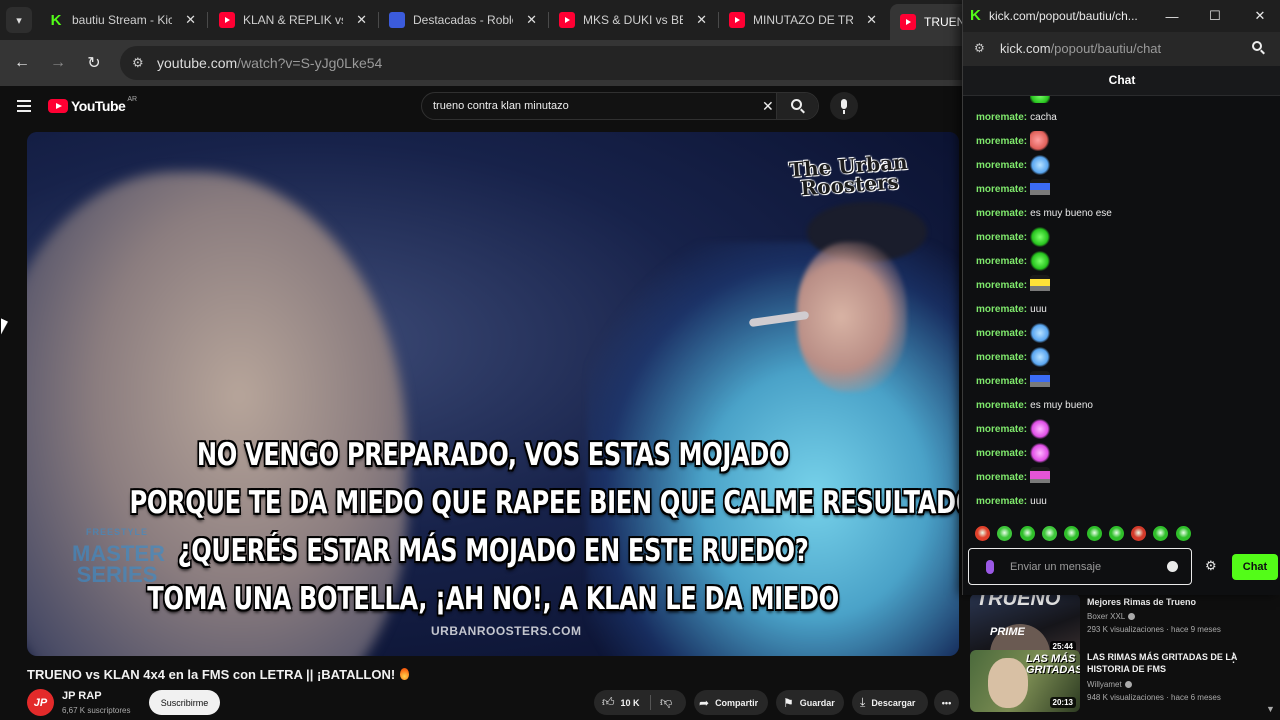 The height and width of the screenshot is (720, 1280). What do you see at coordinates (19, 20) in the screenshot?
I see `tab-search-button: ▾` at bounding box center [19, 20].